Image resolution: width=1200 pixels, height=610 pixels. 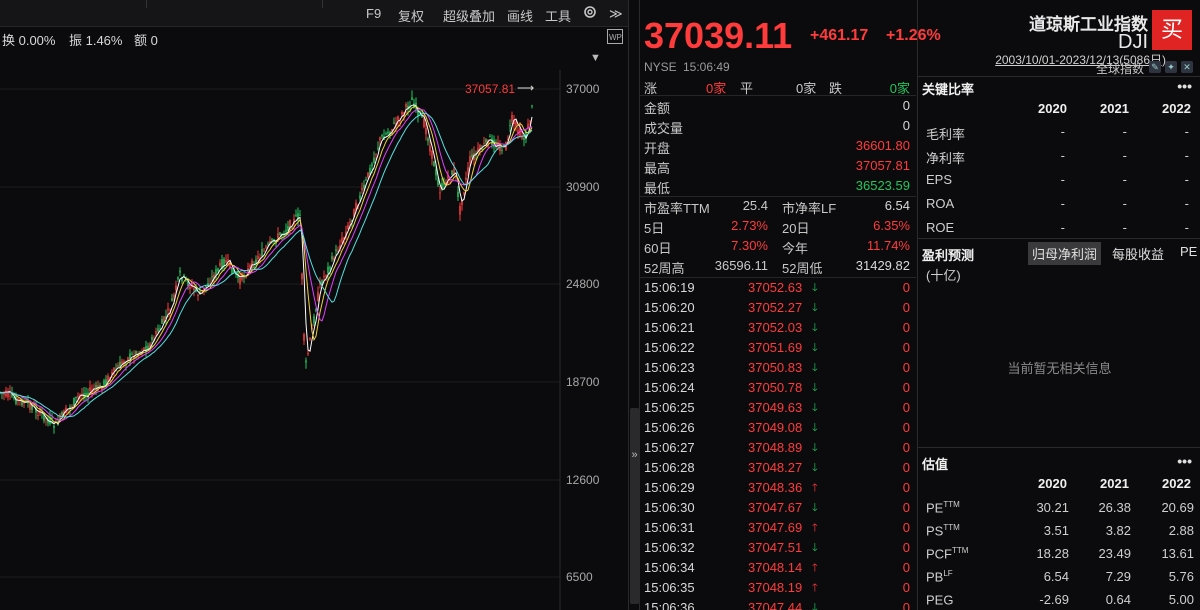 I want to click on tick-time: 15:06:35, so click(x=669, y=587).